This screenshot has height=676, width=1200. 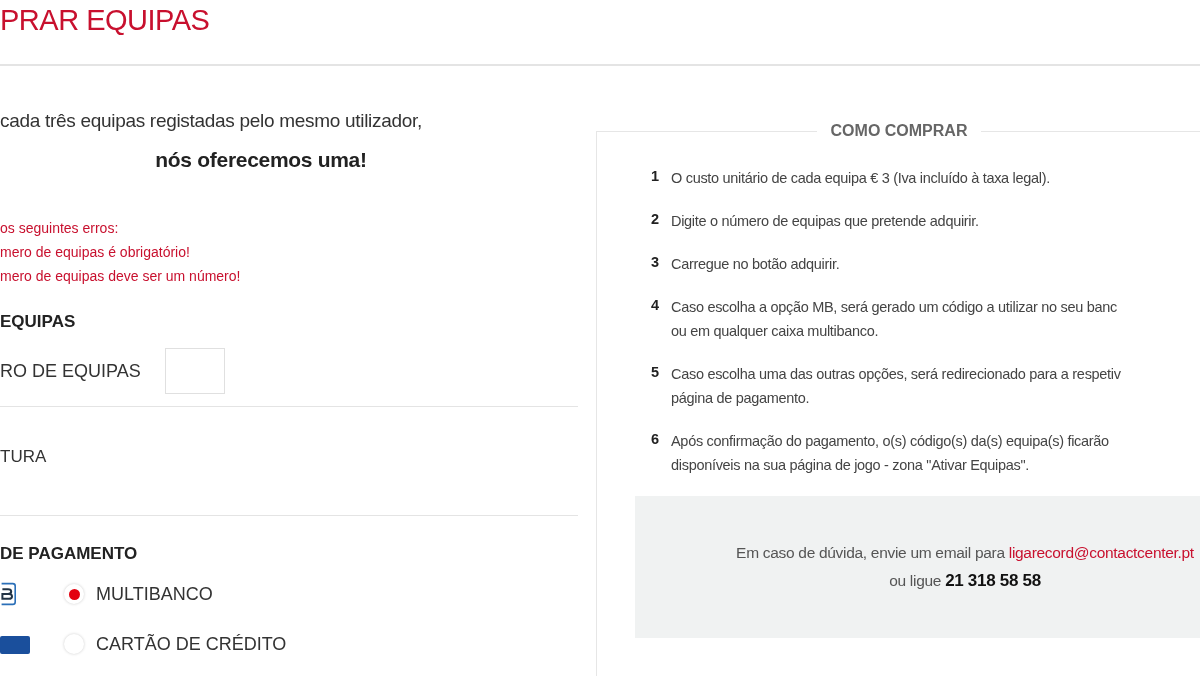 What do you see at coordinates (825, 221) in the screenshot?
I see `step-text: Digite o número de equipas que pretende adquirir.` at bounding box center [825, 221].